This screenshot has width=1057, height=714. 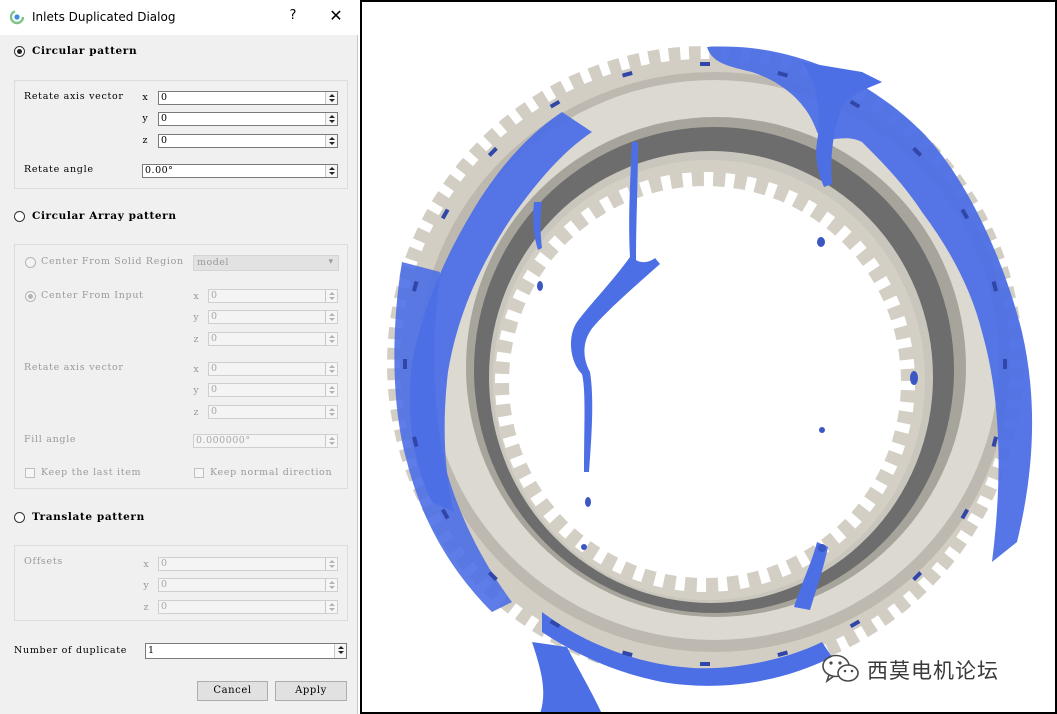 What do you see at coordinates (273, 369) in the screenshot?
I see `array-axis-x-spinbox: 0` at bounding box center [273, 369].